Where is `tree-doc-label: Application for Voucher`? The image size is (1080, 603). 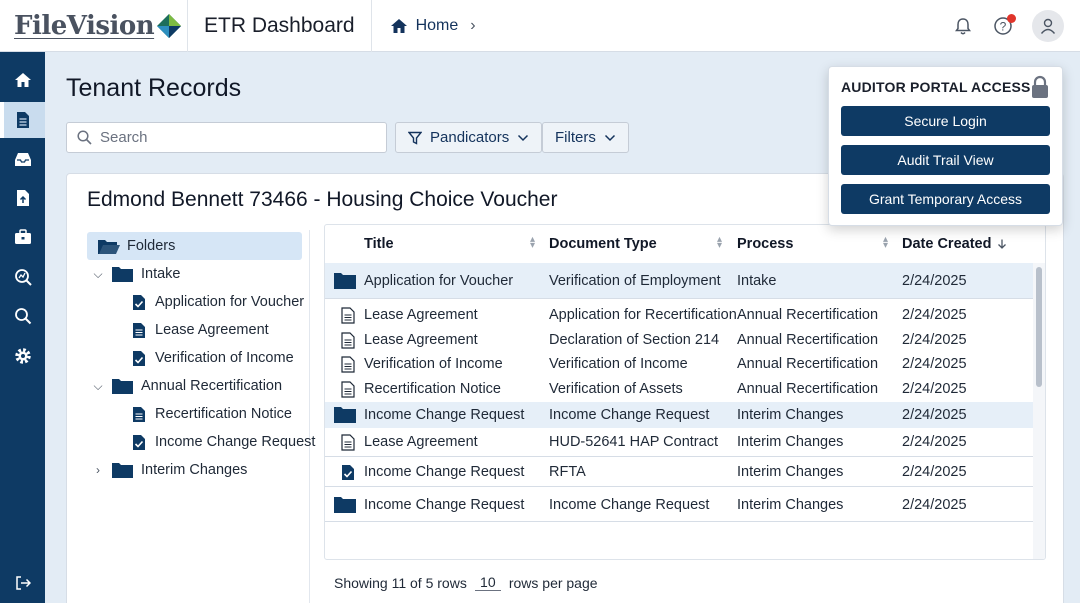 tree-doc-label: Application for Voucher is located at coordinates (230, 302).